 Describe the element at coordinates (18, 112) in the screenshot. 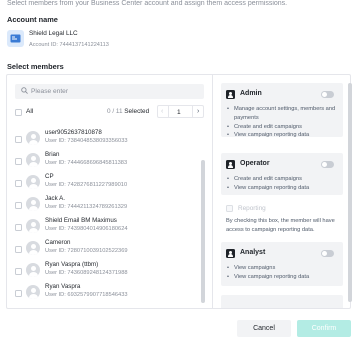

I see `select-all-checkbox` at that location.